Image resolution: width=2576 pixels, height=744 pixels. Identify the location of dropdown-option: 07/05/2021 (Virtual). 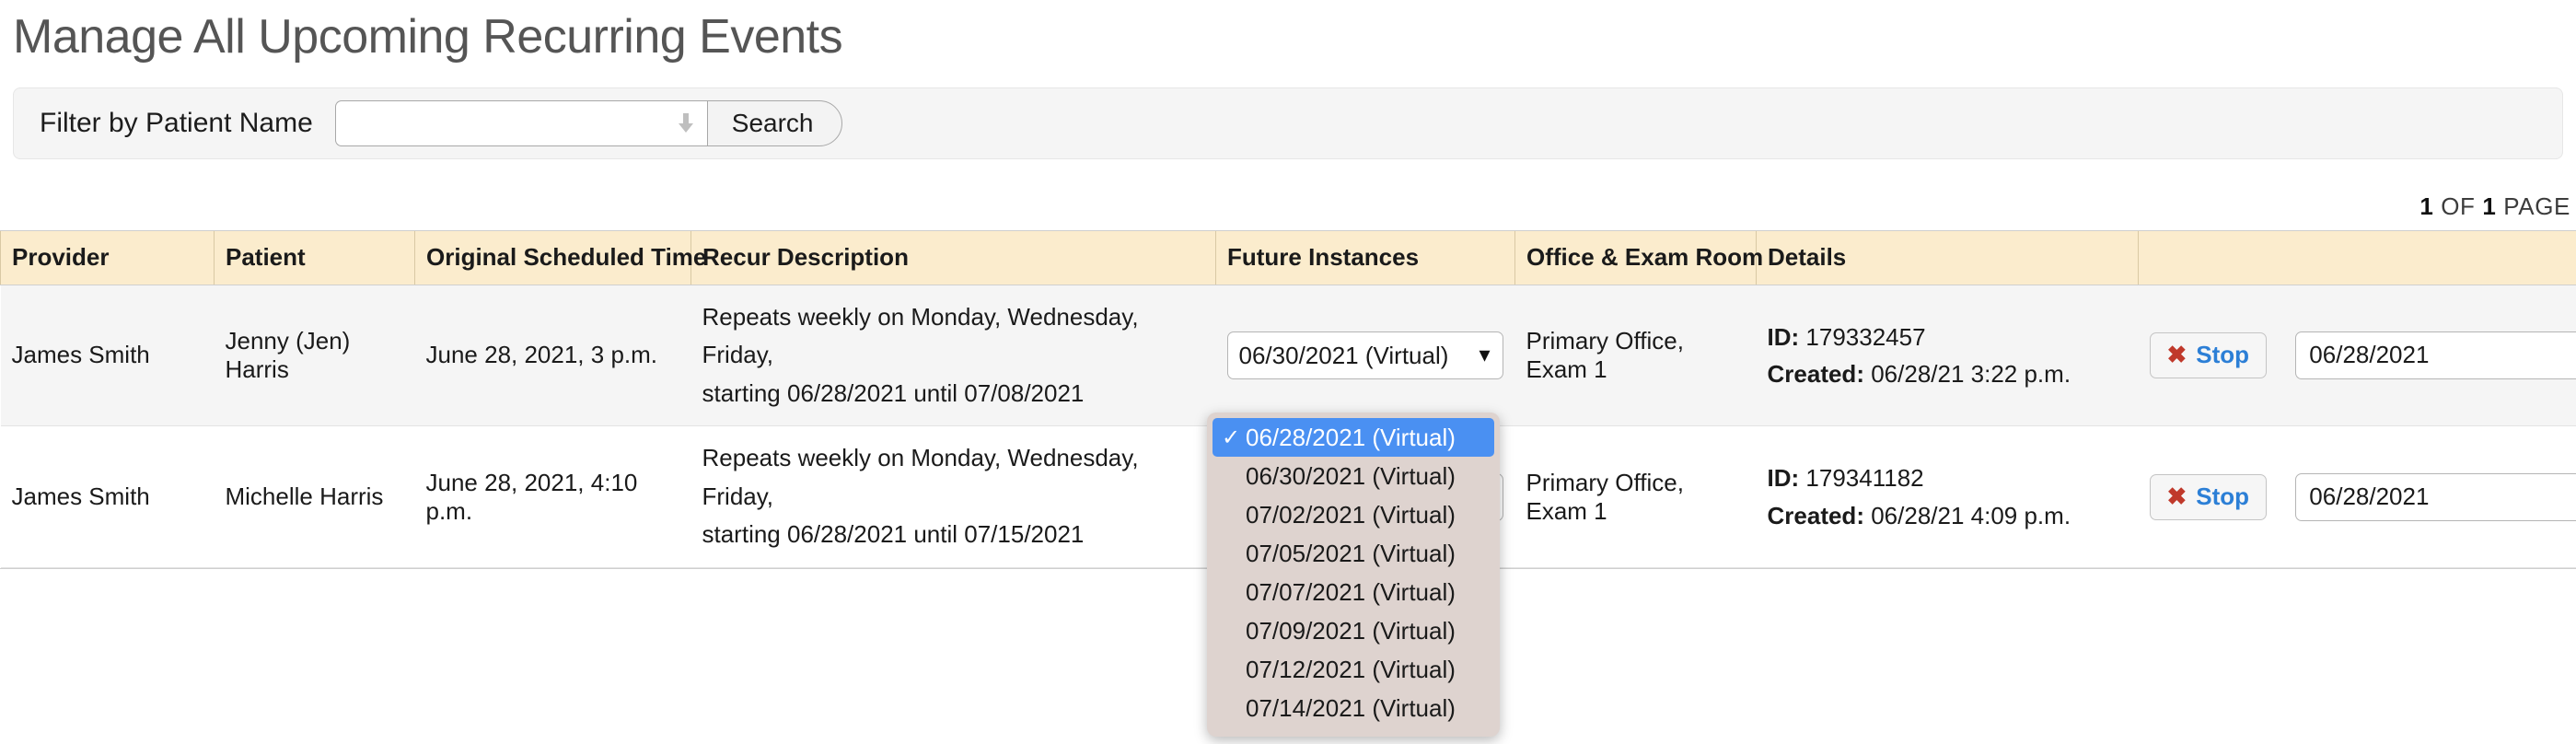
(1353, 553).